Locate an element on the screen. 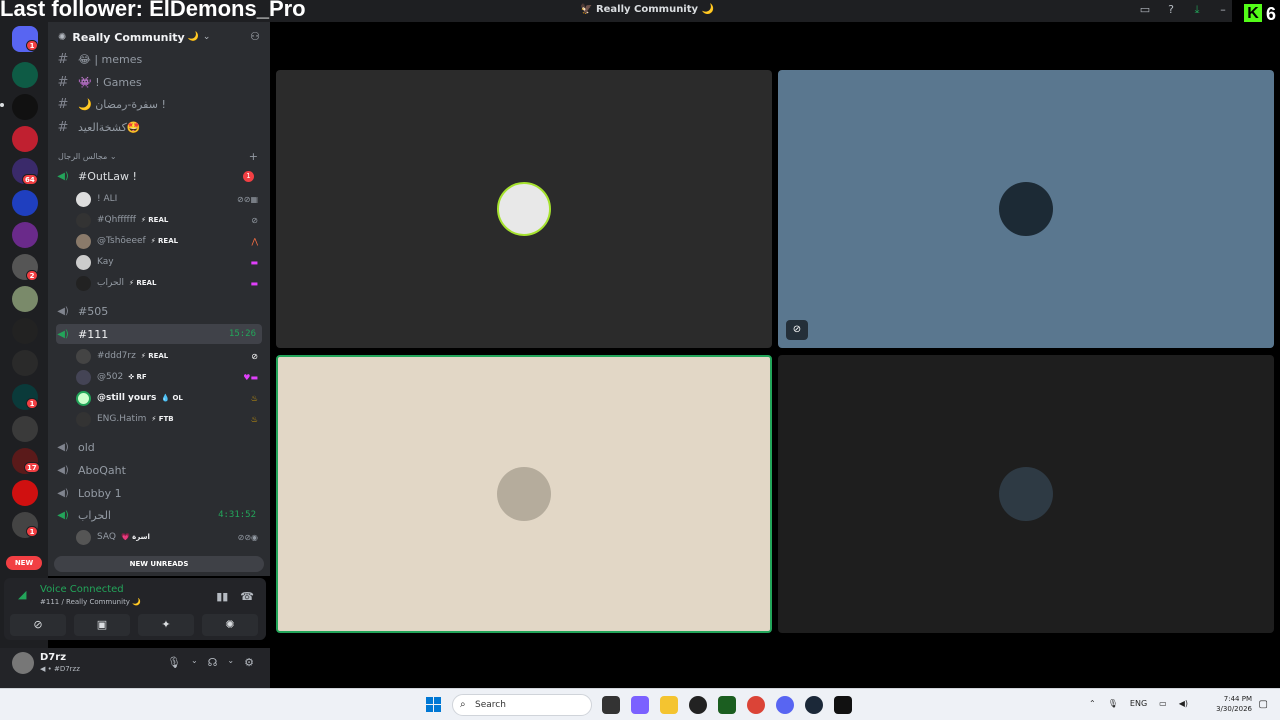  voice-channel-505: ◀) #505 is located at coordinates (159, 311).